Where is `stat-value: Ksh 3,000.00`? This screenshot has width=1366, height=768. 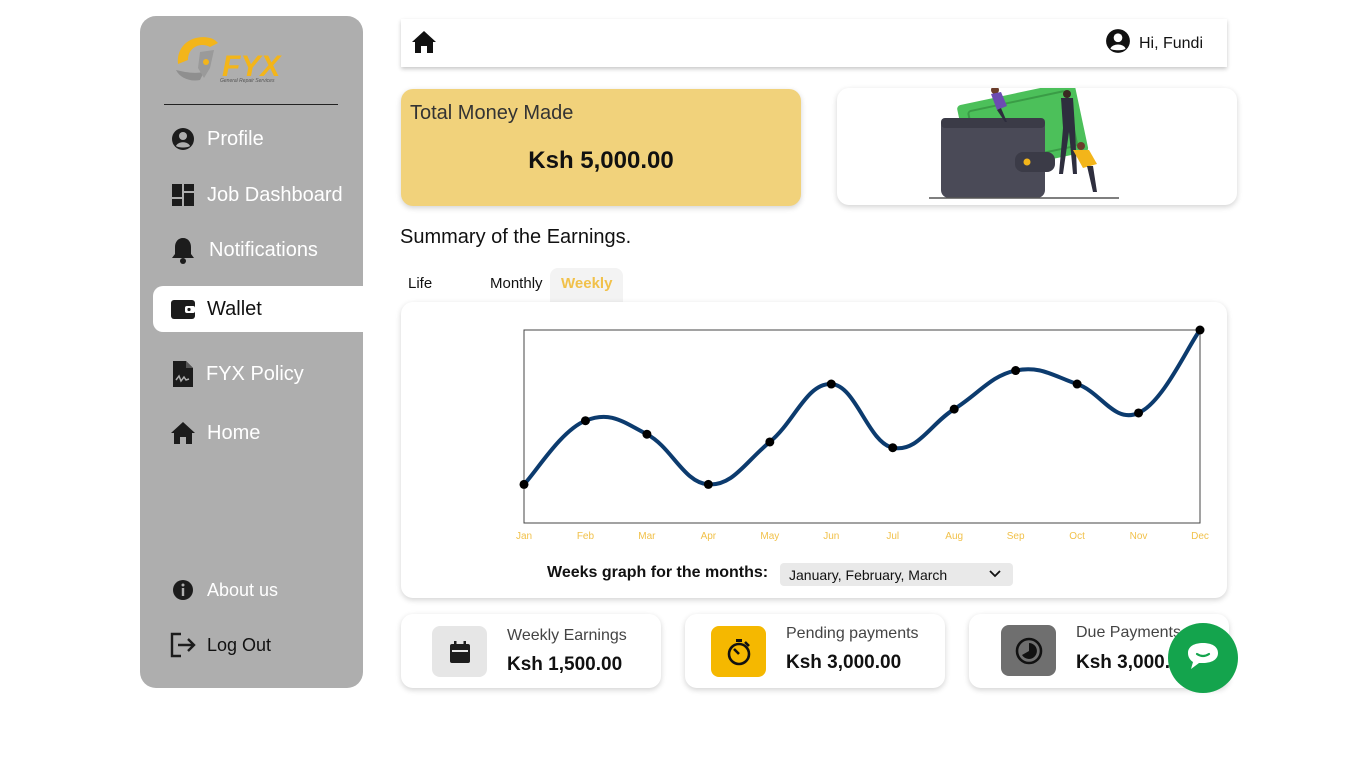
stat-value: Ksh 3,000.00 is located at coordinates (844, 662).